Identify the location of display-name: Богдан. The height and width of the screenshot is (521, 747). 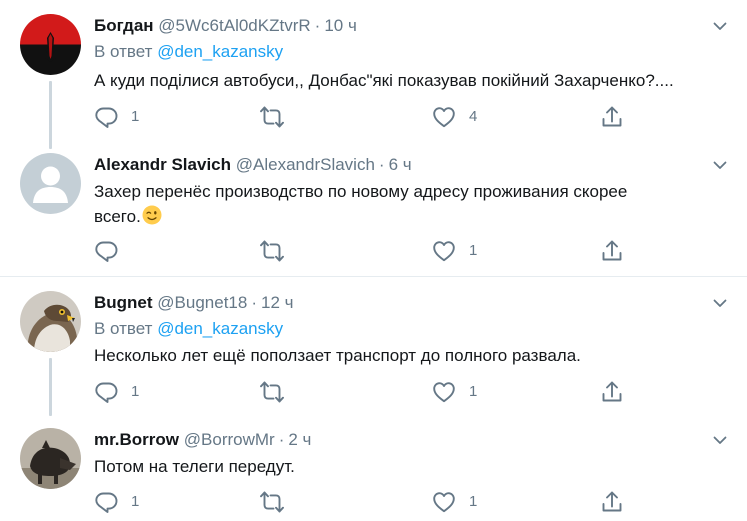
(124, 25).